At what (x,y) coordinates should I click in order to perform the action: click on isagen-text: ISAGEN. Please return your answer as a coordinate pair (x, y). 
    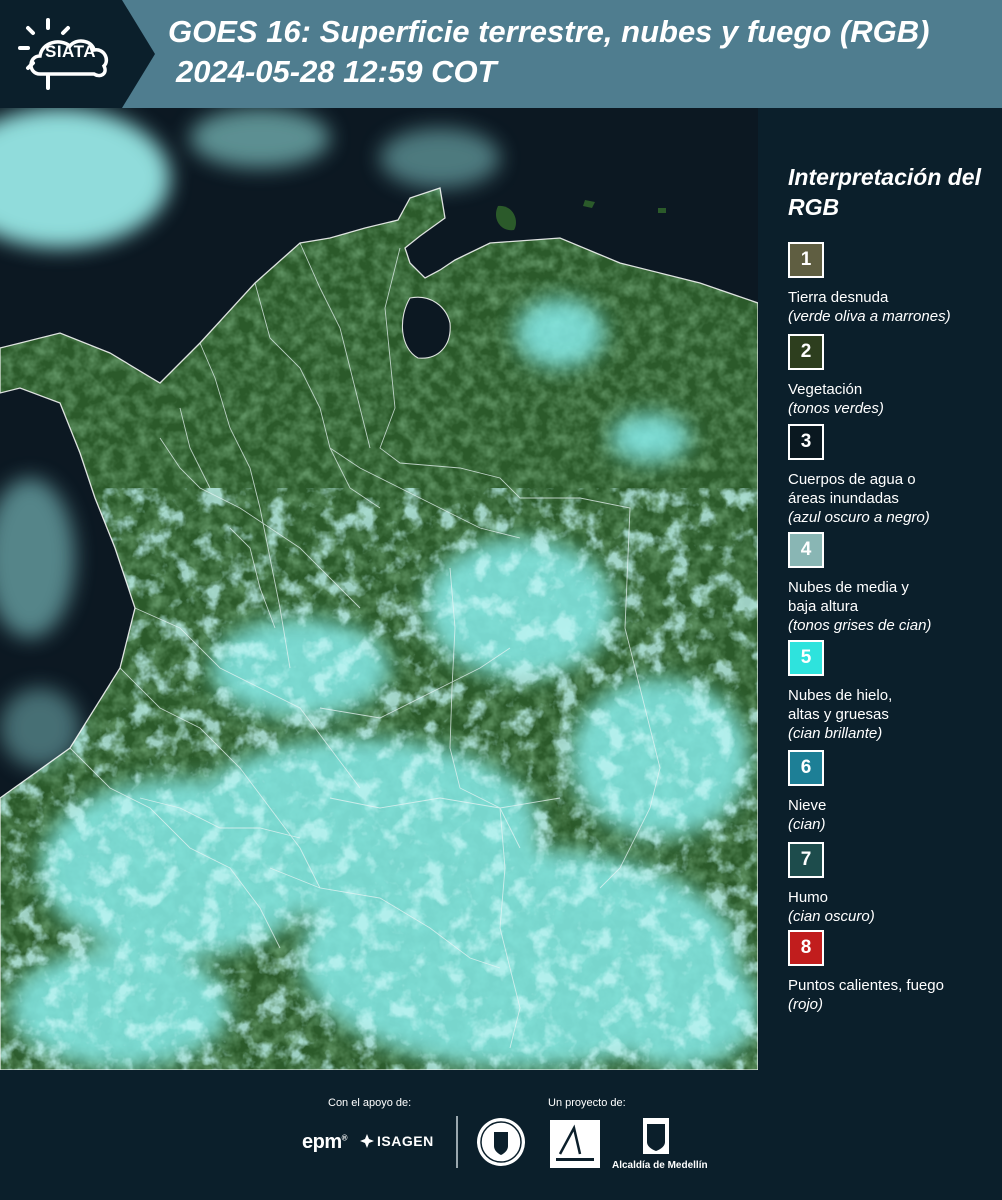
    Looking at the image, I should click on (405, 1141).